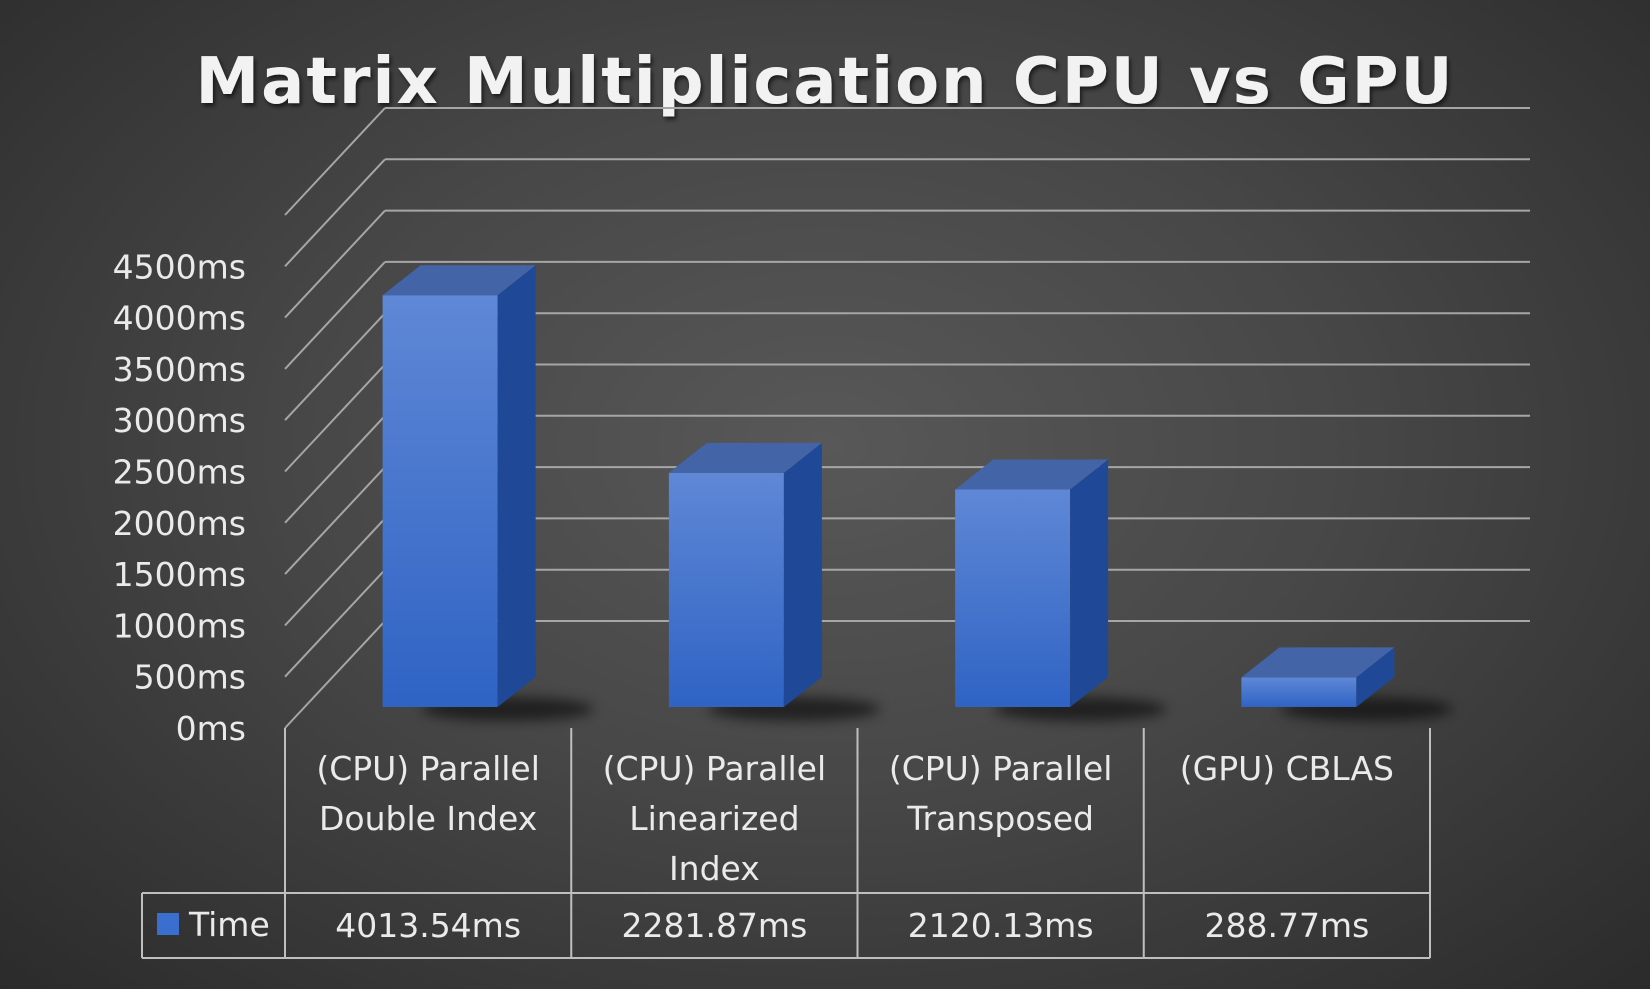 Image resolution: width=1650 pixels, height=989 pixels. What do you see at coordinates (179, 420) in the screenshot?
I see `y-tick-label: 3000ms` at bounding box center [179, 420].